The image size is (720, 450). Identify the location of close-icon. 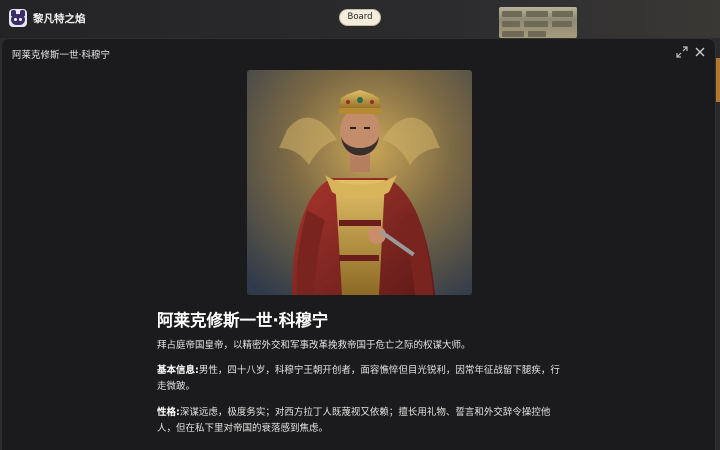
(700, 52).